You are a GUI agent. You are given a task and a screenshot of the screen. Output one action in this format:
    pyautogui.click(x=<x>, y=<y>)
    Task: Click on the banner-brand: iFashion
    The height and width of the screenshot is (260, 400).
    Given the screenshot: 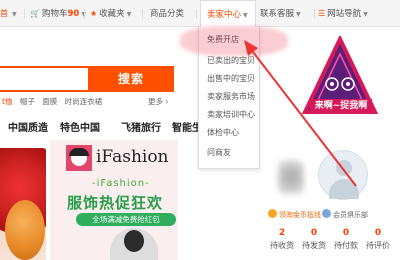 What is the action you would take?
    pyautogui.click(x=132, y=157)
    